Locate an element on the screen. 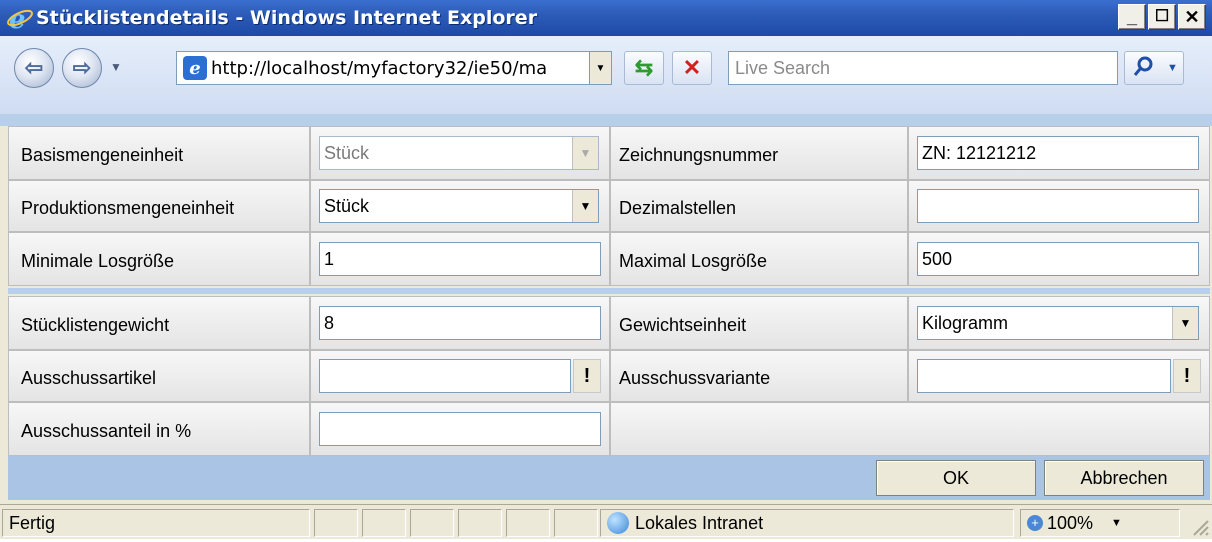 Image resolution: width=1212 pixels, height=542 pixels. form-value-cell: Stück ▼ is located at coordinates (460, 153).